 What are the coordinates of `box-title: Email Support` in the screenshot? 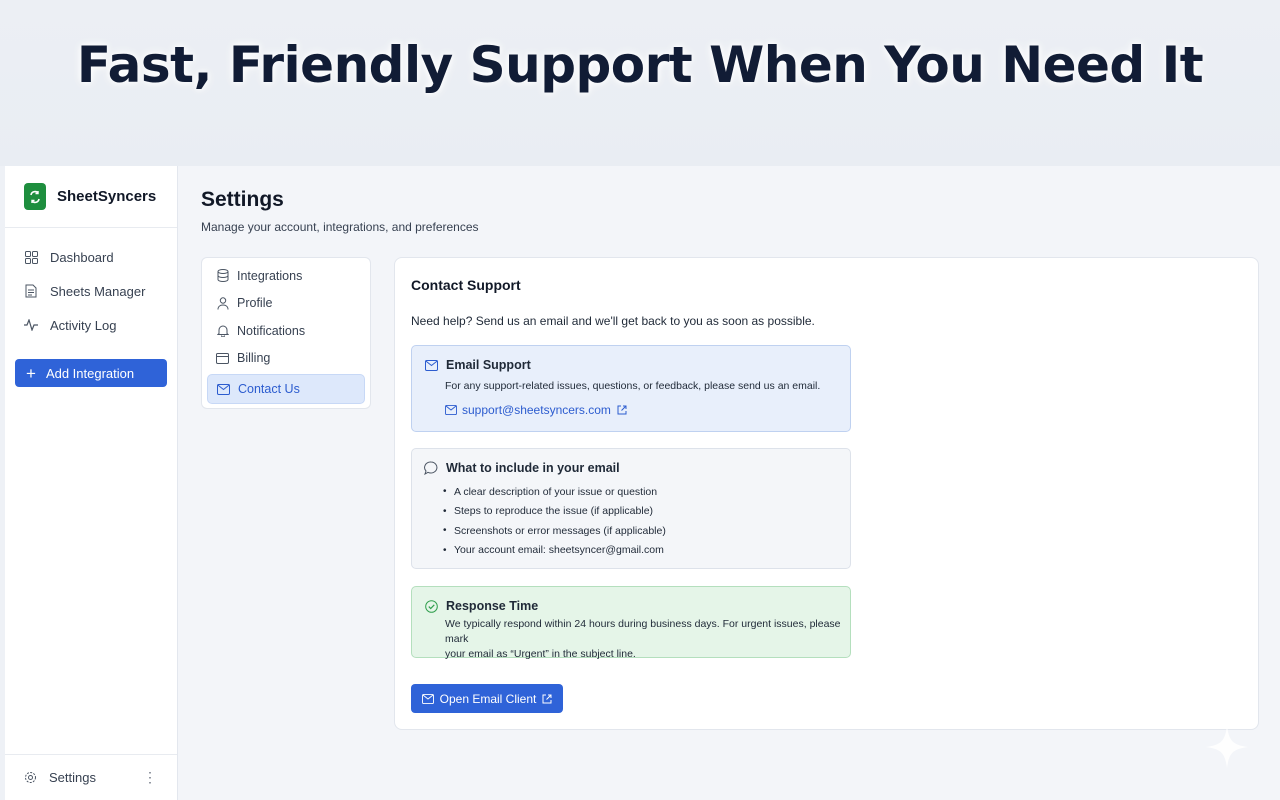 It's located at (488, 365).